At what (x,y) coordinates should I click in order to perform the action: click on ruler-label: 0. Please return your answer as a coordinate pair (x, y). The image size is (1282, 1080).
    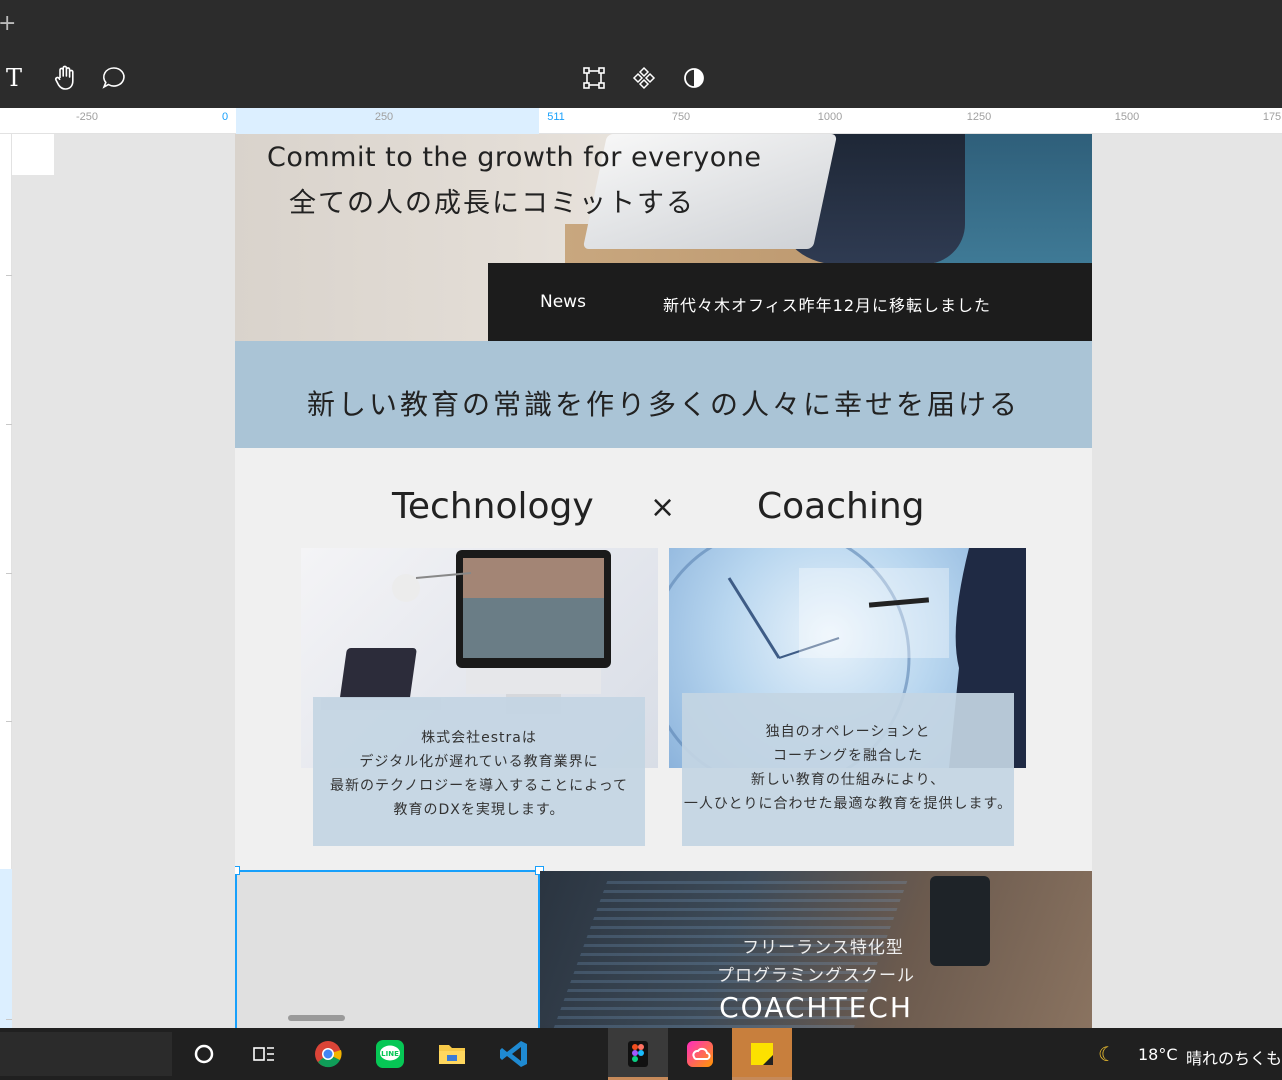
    Looking at the image, I should click on (225, 117).